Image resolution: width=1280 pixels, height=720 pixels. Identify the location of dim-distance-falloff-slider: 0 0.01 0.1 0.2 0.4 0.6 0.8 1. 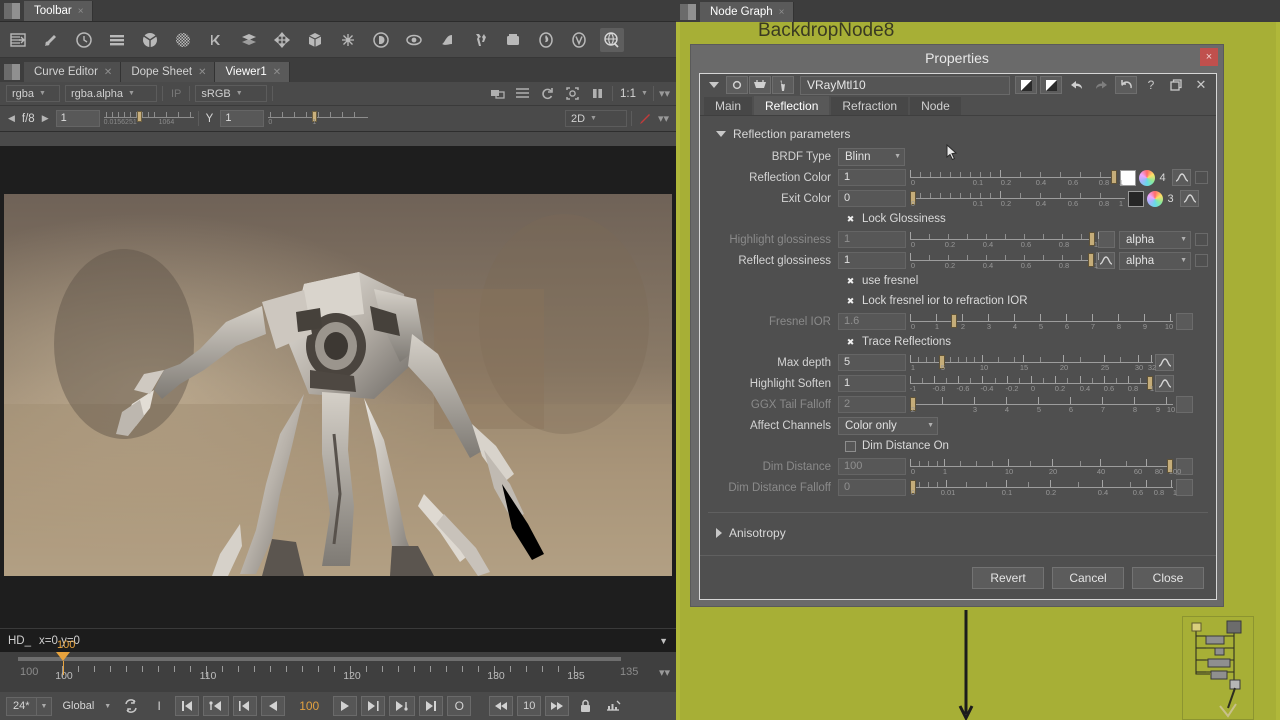
(1043, 488).